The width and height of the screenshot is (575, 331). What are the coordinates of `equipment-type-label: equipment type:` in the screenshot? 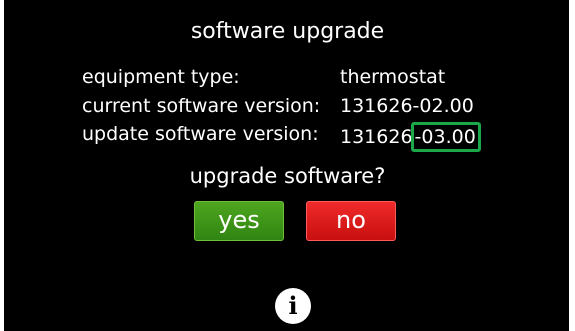 It's located at (161, 77).